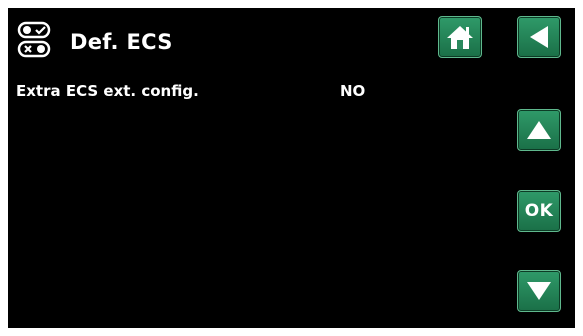  I want to click on back-arrow-icon, so click(539, 37).